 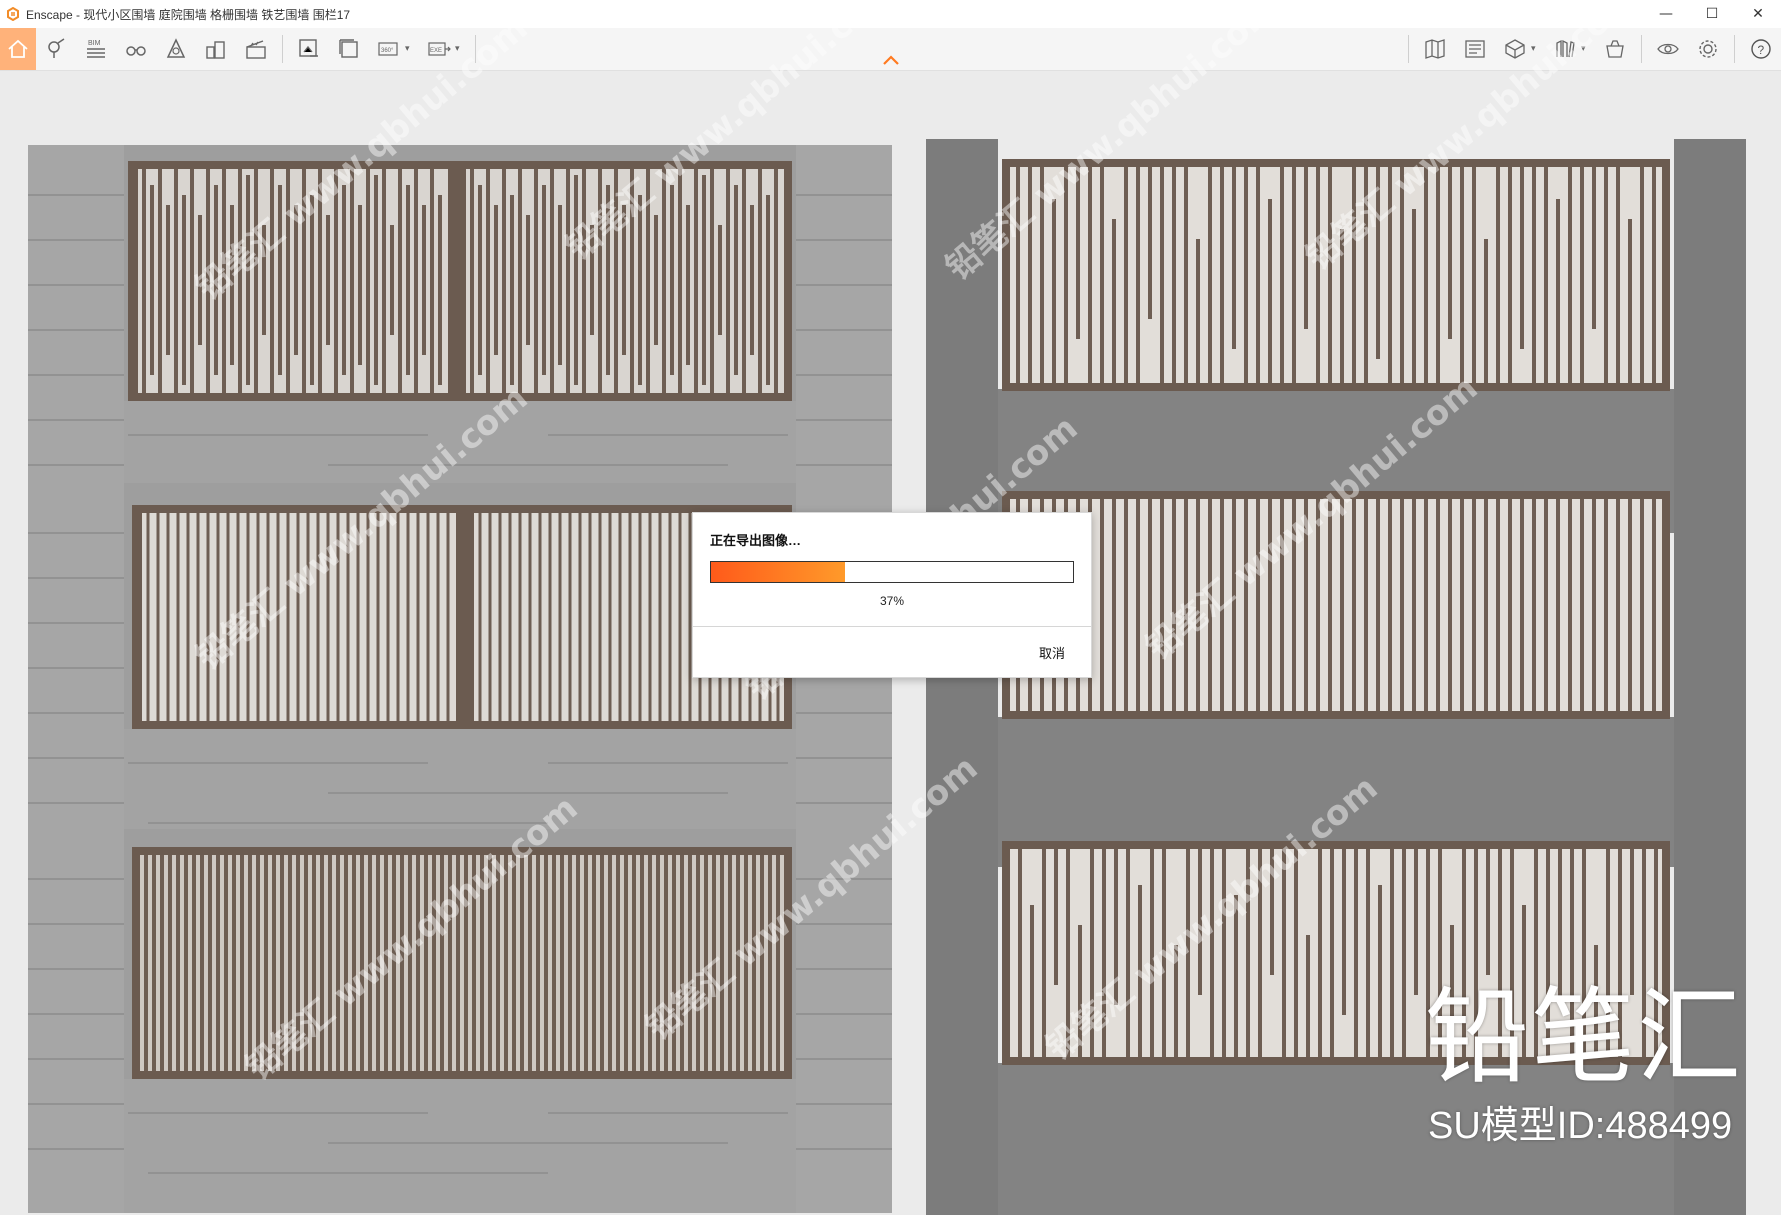 I want to click on window-title: Enscape - 现代小区围墙 庭院围墙 格栅围墙 铁艺围墙 围栏17, so click(x=188, y=14).